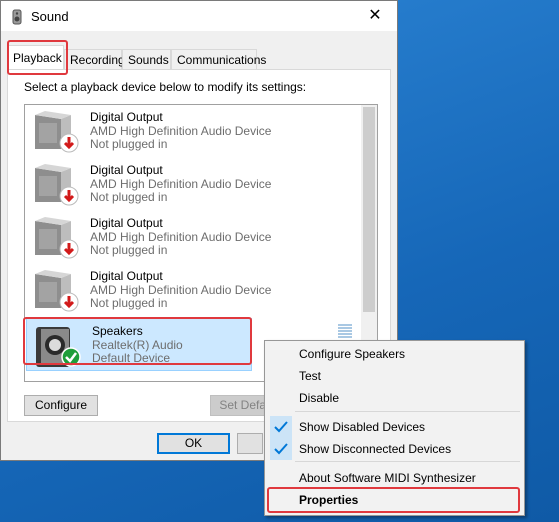 The width and height of the screenshot is (559, 522). I want to click on close-button: ✕, so click(375, 16).